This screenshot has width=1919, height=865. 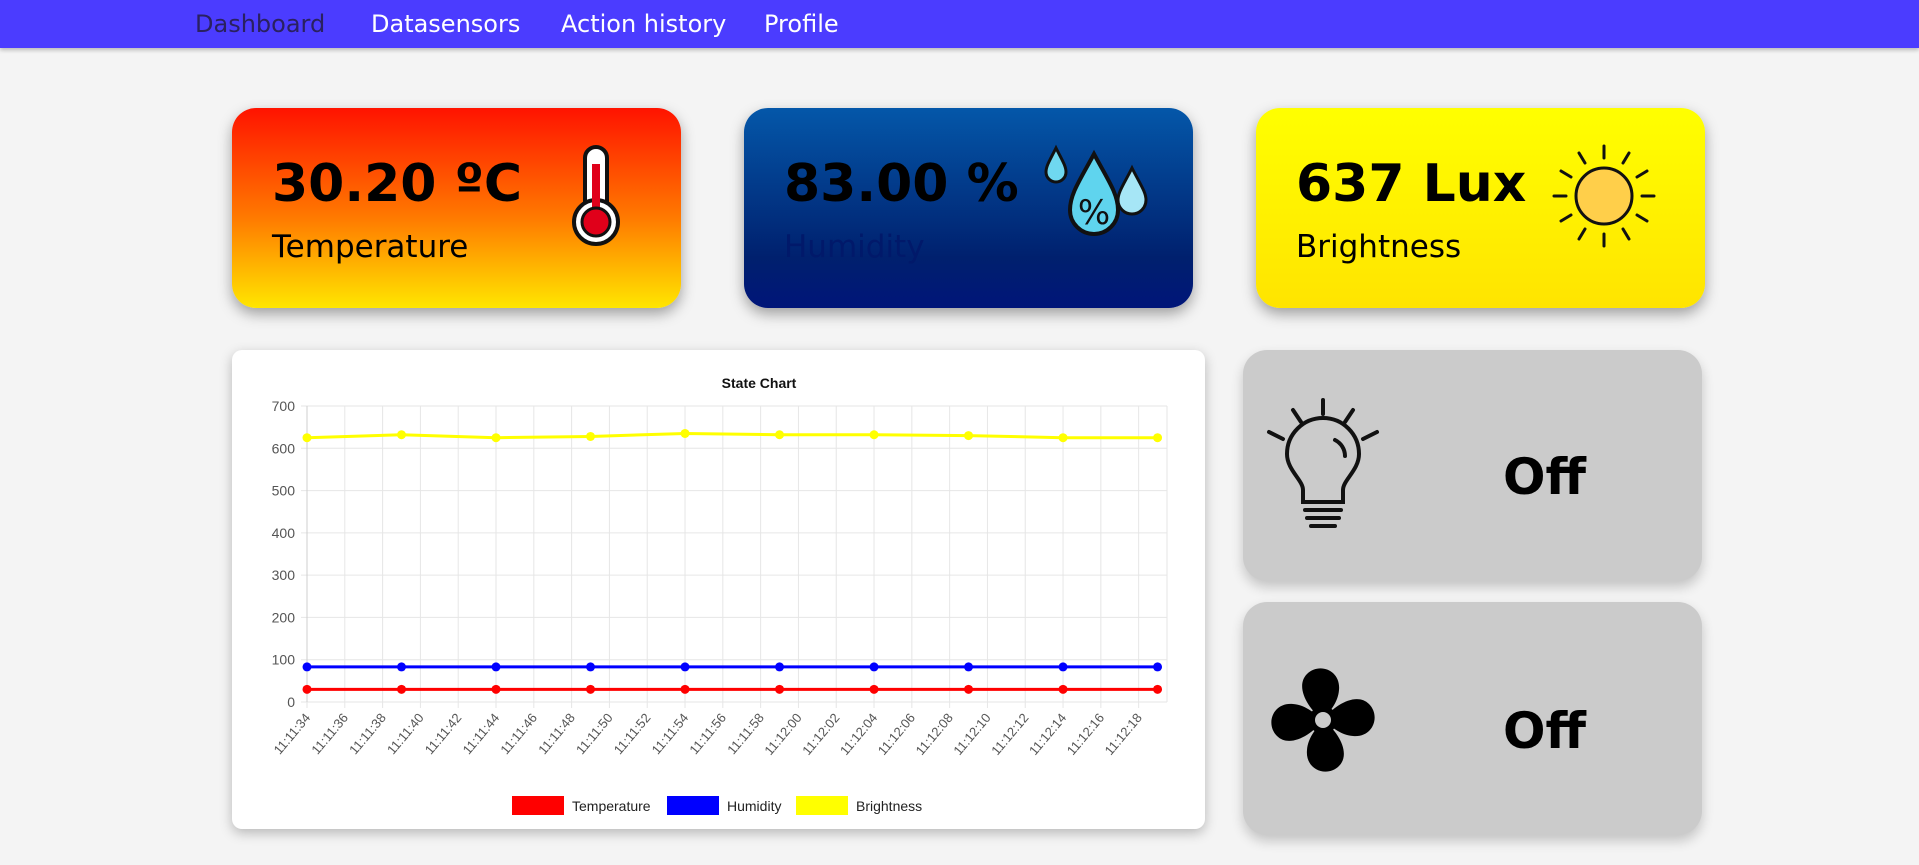 I want to click on legend-swatch-humidity, so click(x=693, y=805).